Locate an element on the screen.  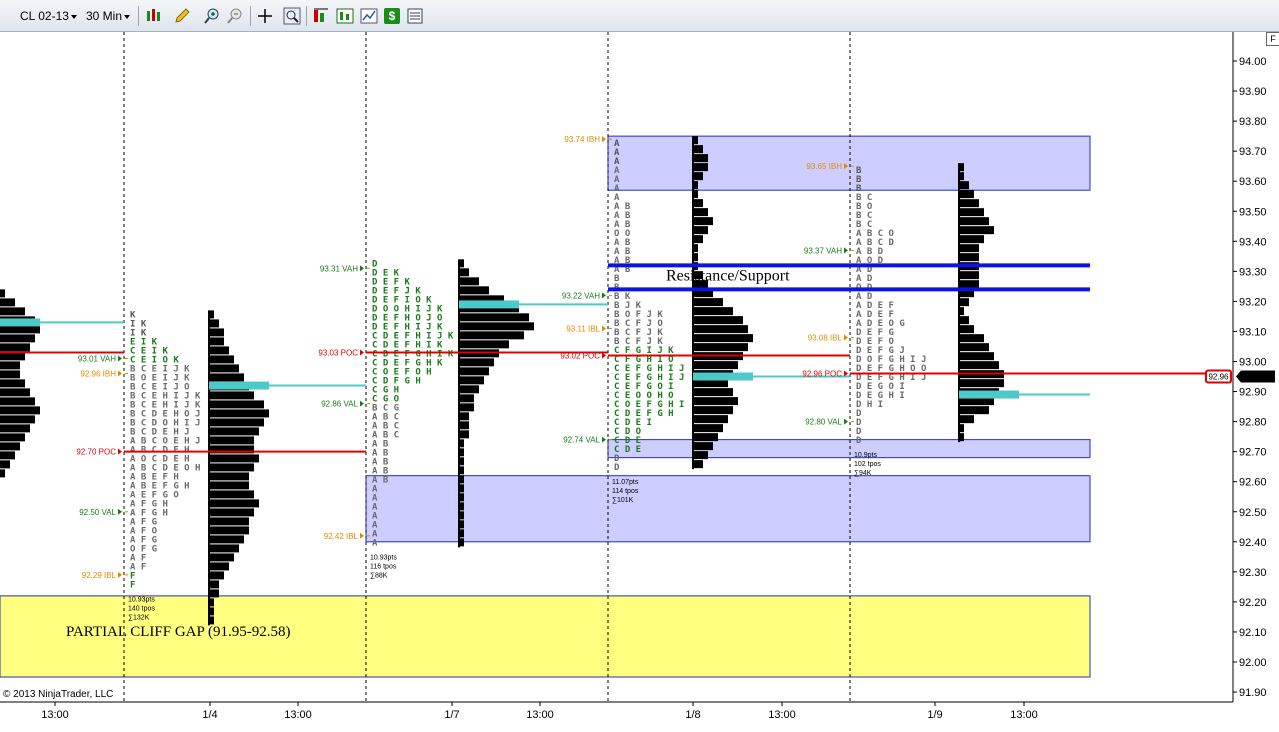
interval-selector: 30 Min is located at coordinates (108, 16).